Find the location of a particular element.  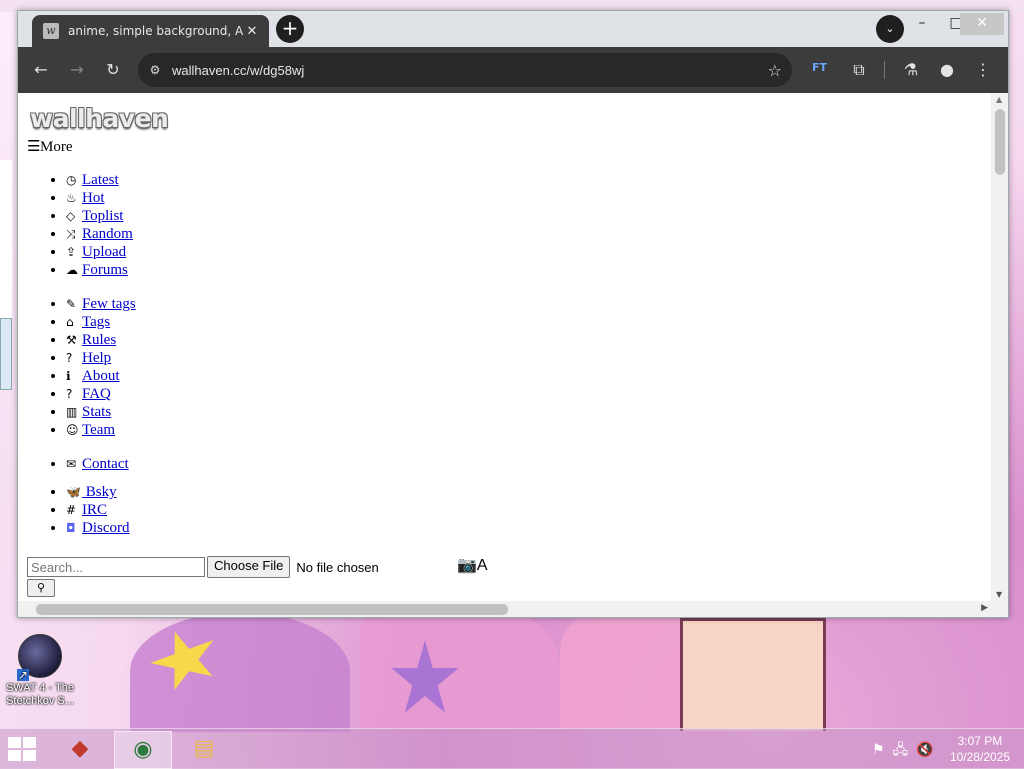

nav-link-upload: Upload is located at coordinates (104, 252).